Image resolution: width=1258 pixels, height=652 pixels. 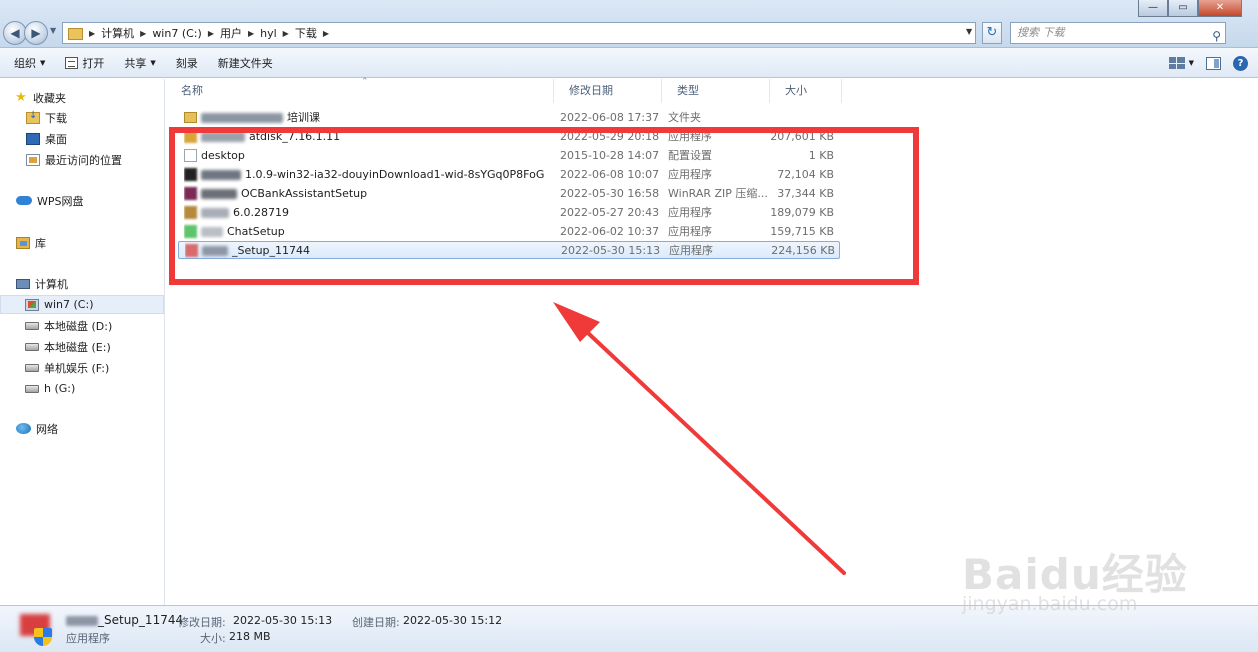 I want to click on column-header-date: 修改日期, so click(x=608, y=91).